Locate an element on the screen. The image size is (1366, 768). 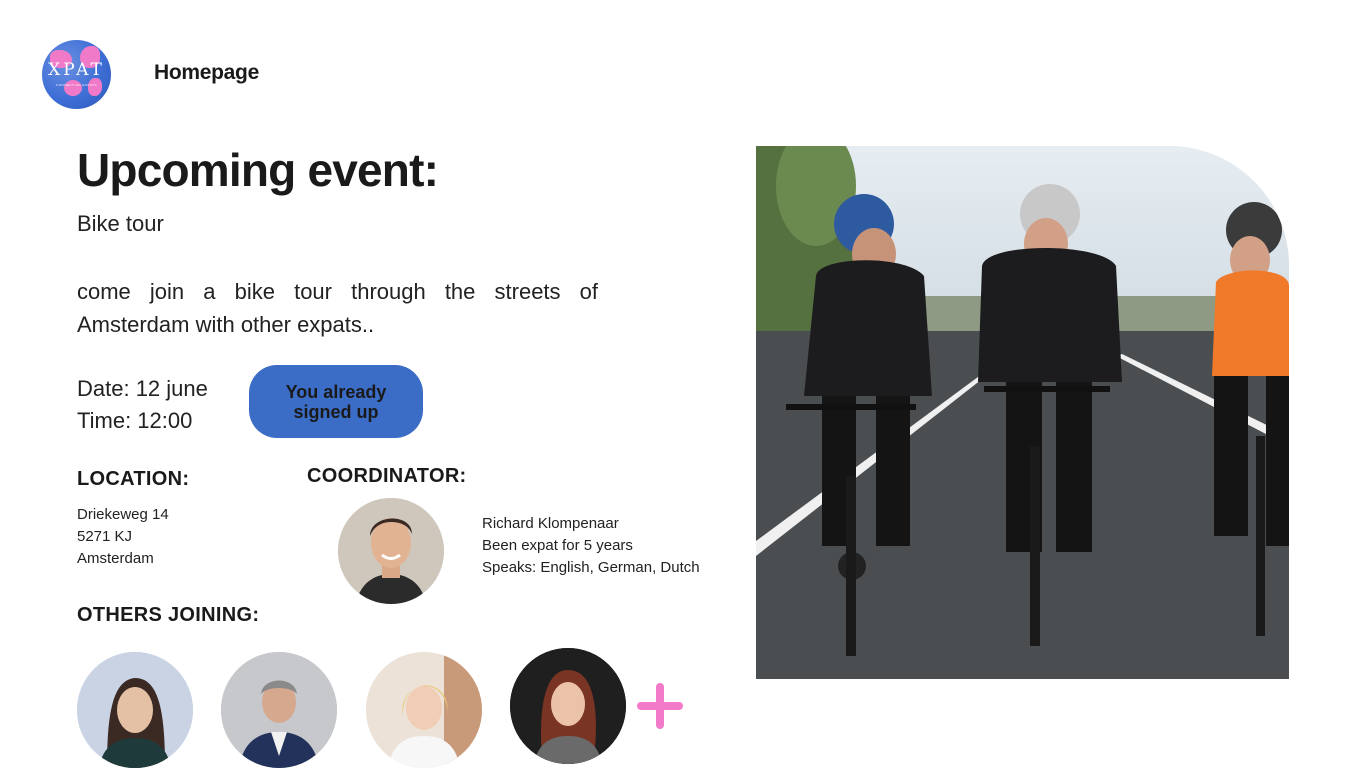
event-time: Time: 12:00 is located at coordinates (135, 420).